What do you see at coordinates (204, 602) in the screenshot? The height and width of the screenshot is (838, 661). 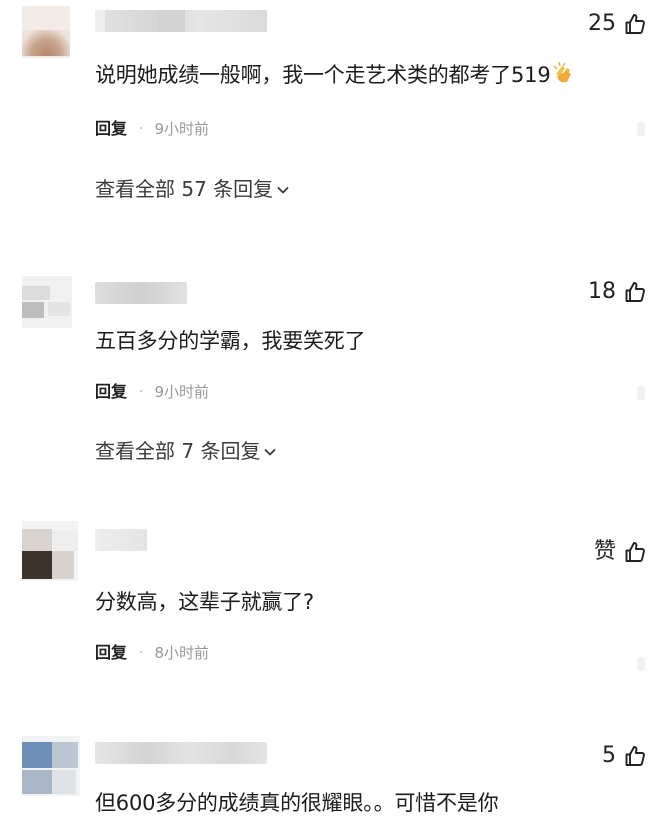 I see `comment-text: 分数高，这辈子就赢了?` at bounding box center [204, 602].